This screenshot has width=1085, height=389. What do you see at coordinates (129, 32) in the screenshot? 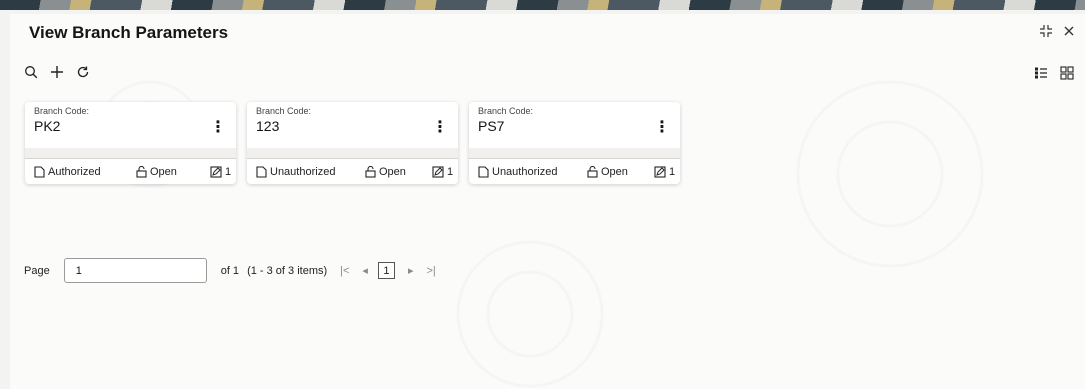
I see `page-title: View Branch Parameters` at bounding box center [129, 32].